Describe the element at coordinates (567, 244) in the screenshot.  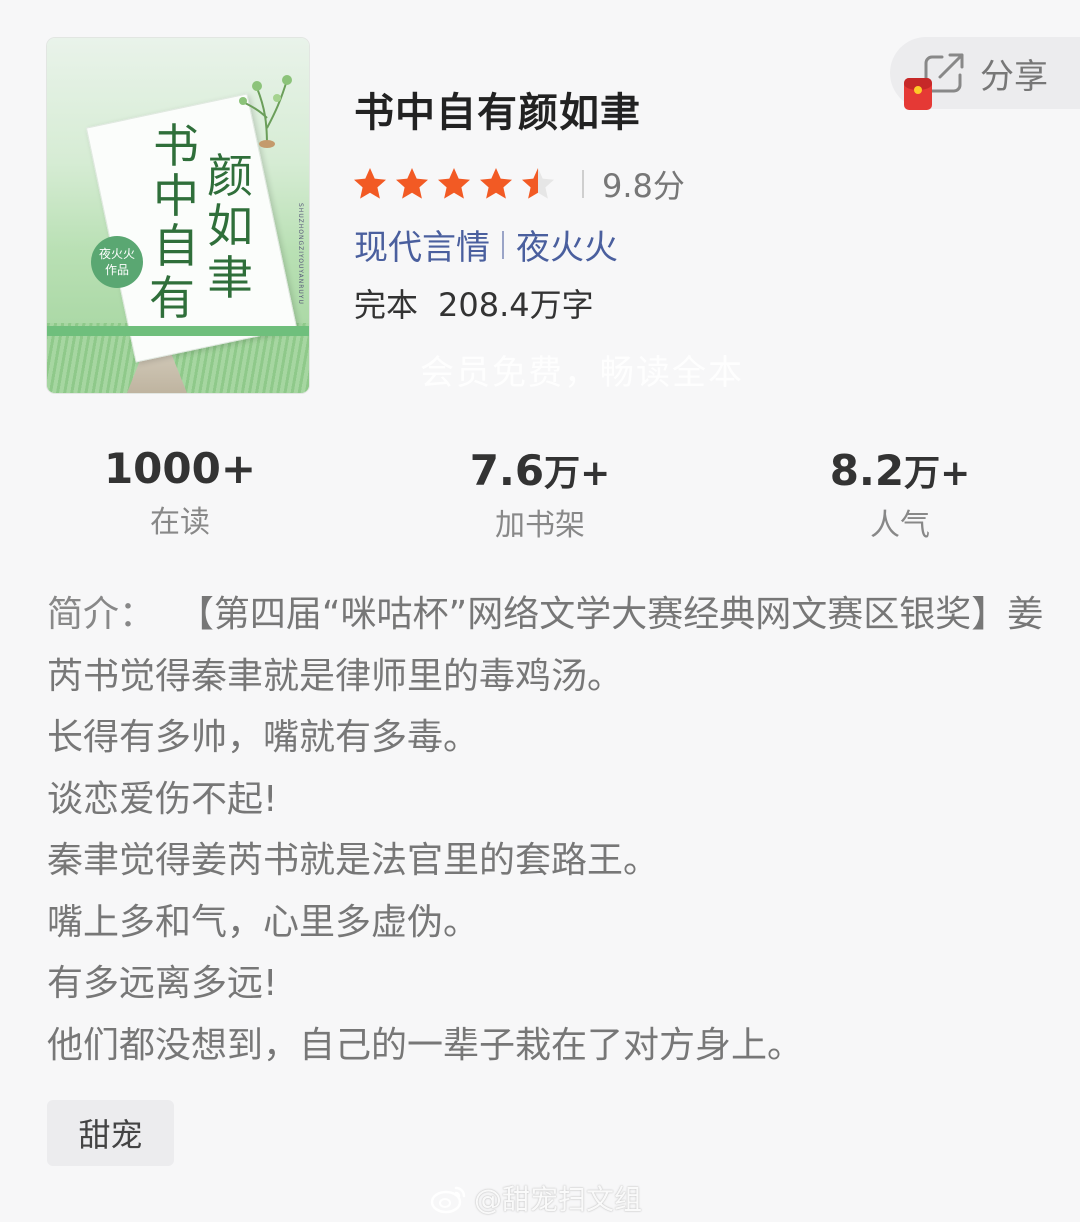
I see `author-link: 夜火火` at that location.